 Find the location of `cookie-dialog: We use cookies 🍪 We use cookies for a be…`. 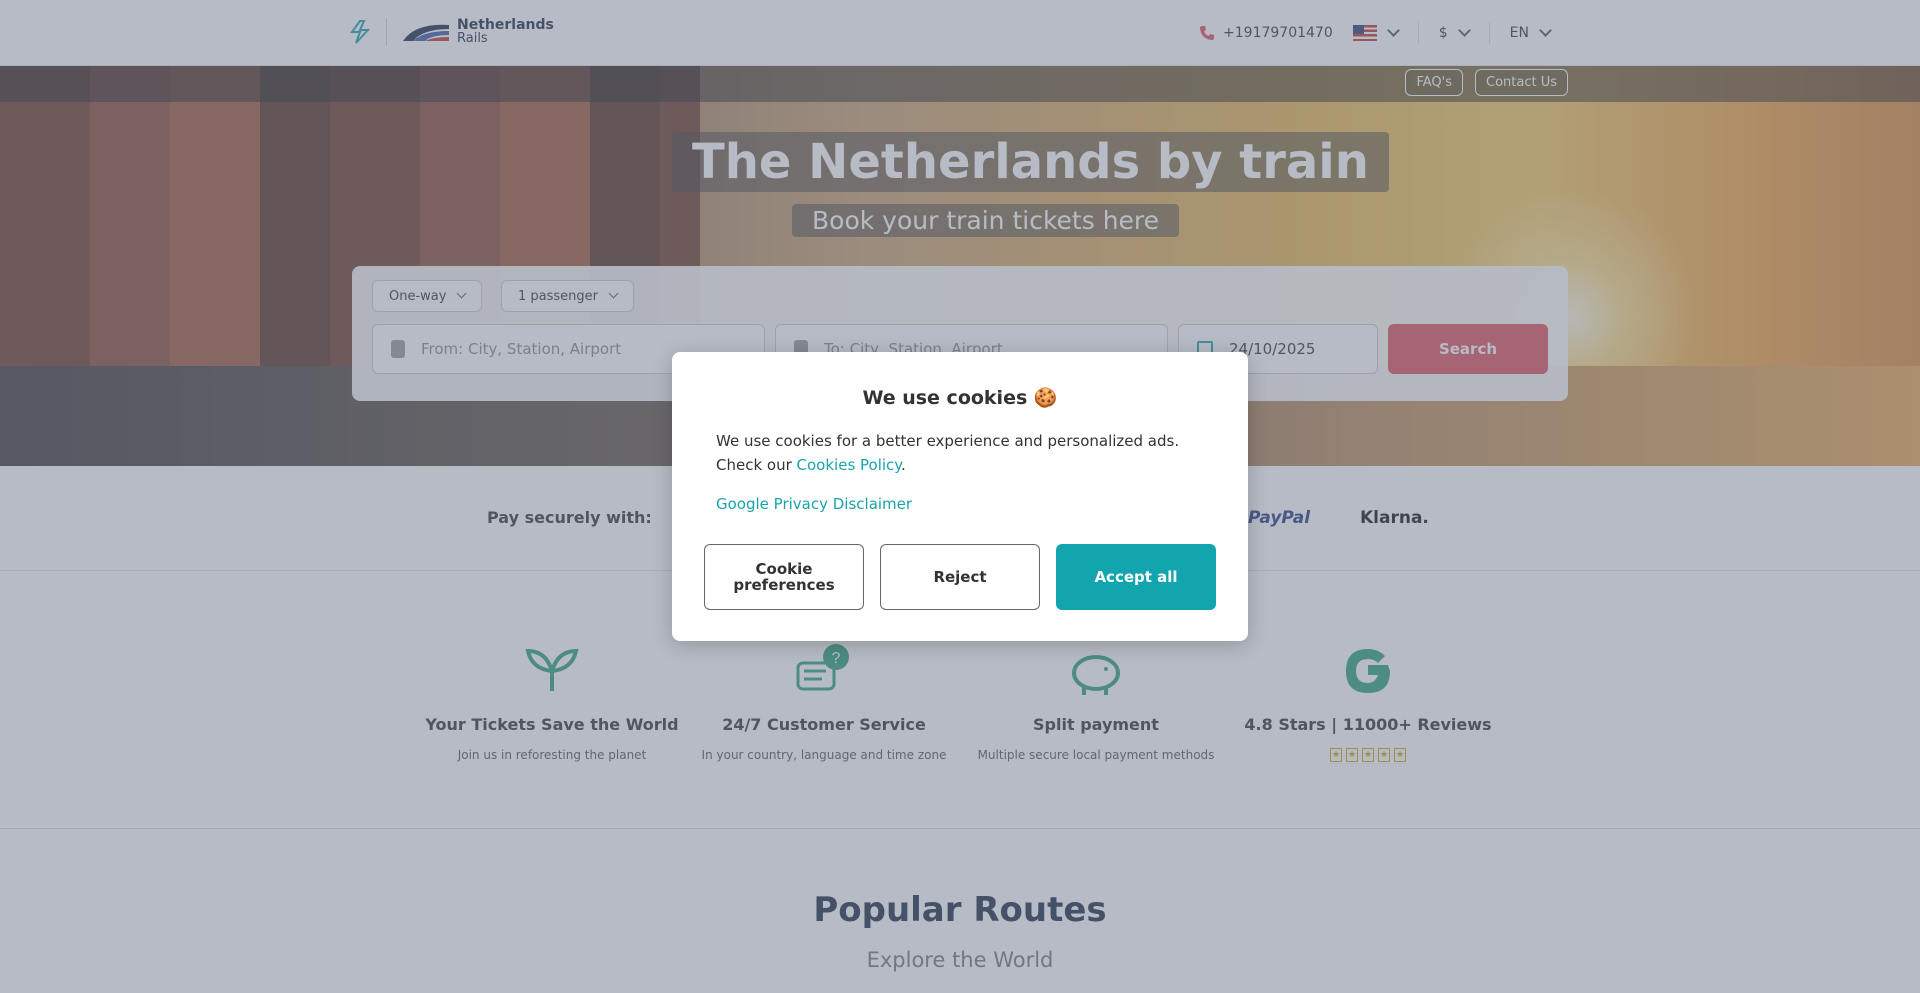

cookie-dialog: We use cookies 🍪 We use cookies for a be… is located at coordinates (960, 496).